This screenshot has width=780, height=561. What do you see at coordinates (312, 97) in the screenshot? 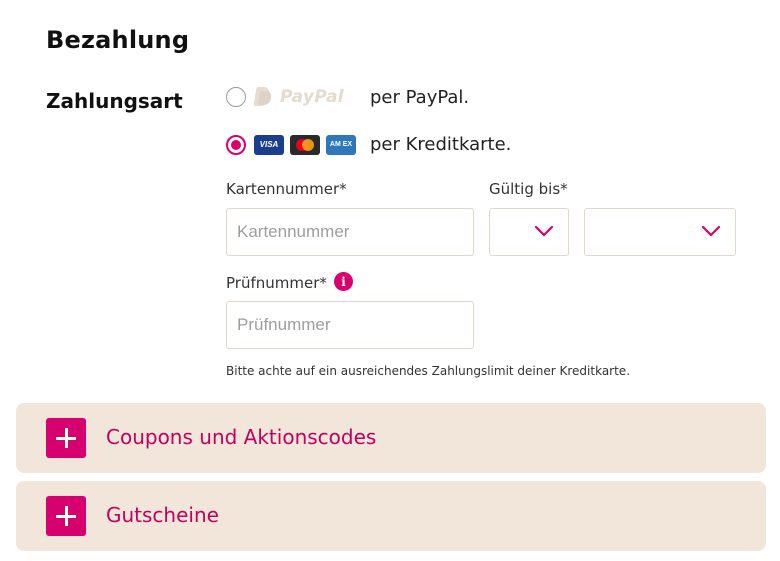
I see `paypal-logo-text: PayPal` at bounding box center [312, 97].